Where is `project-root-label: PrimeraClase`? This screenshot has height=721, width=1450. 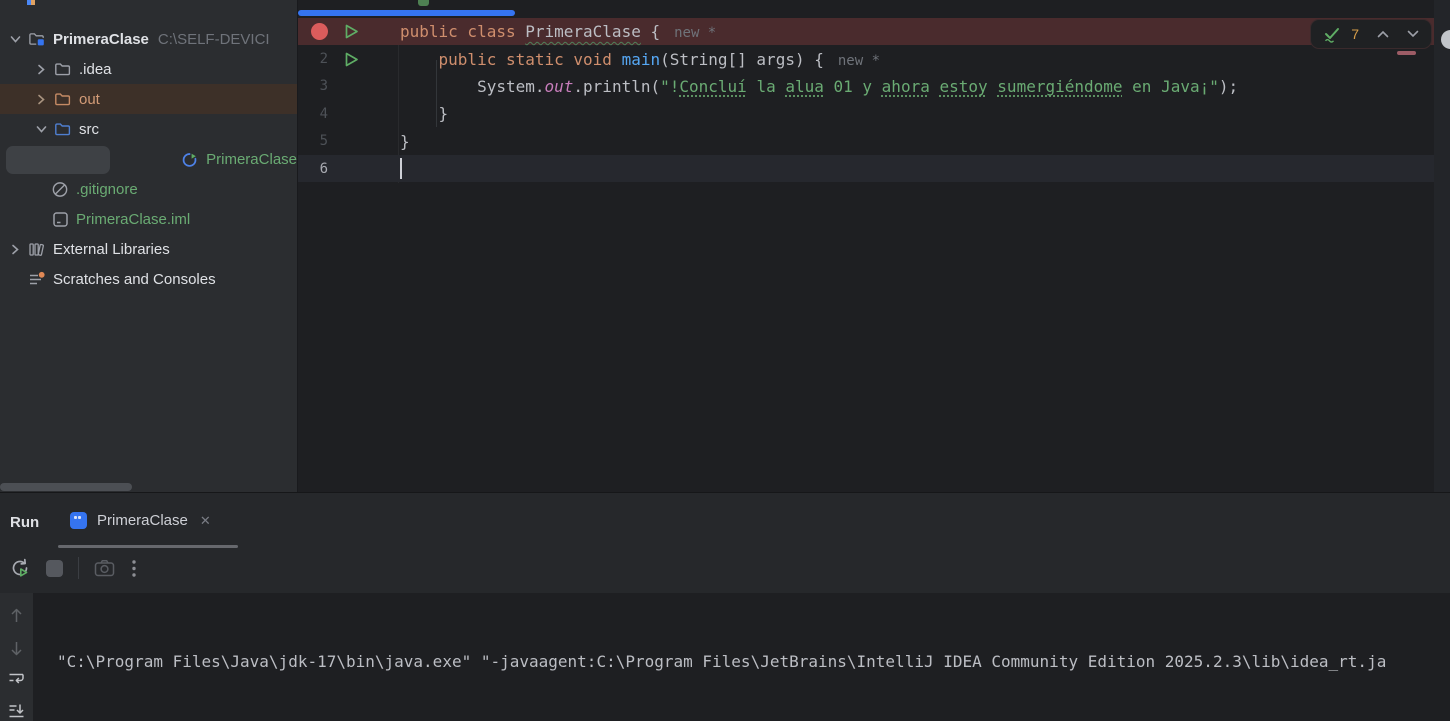
project-root-label: PrimeraClase is located at coordinates (101, 39).